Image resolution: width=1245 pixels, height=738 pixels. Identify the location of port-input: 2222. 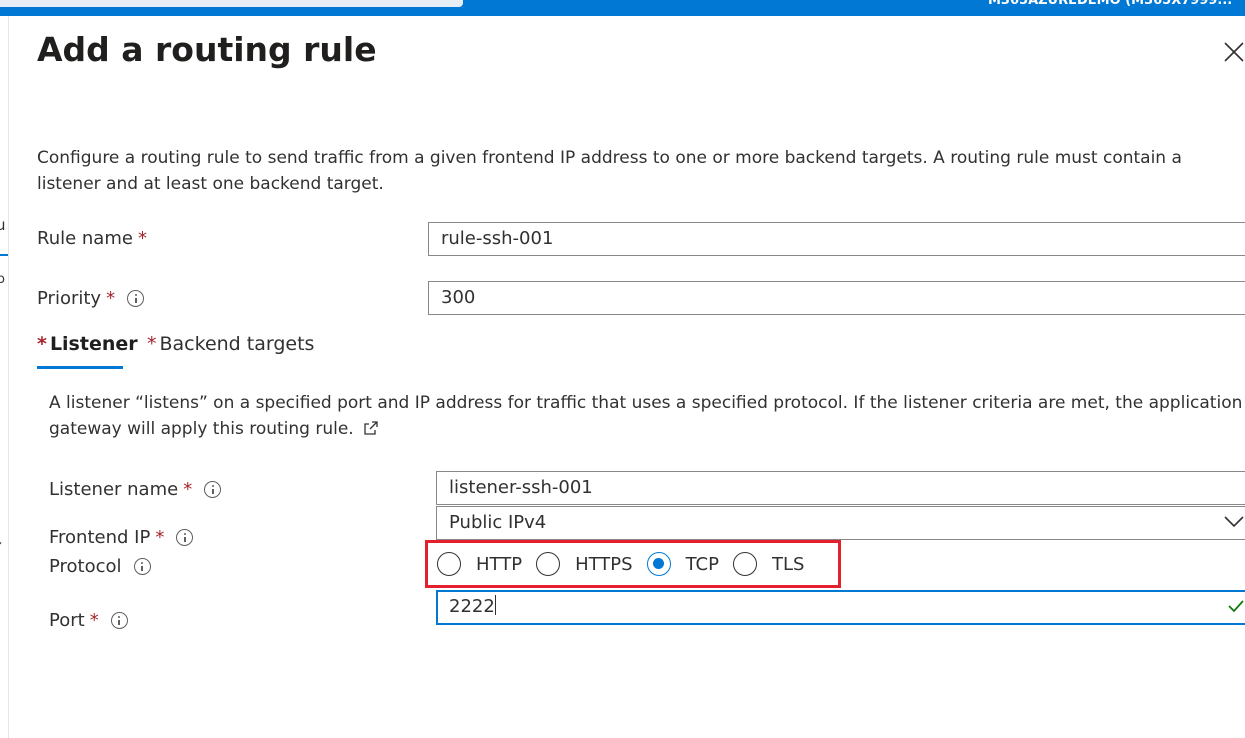
(840, 607).